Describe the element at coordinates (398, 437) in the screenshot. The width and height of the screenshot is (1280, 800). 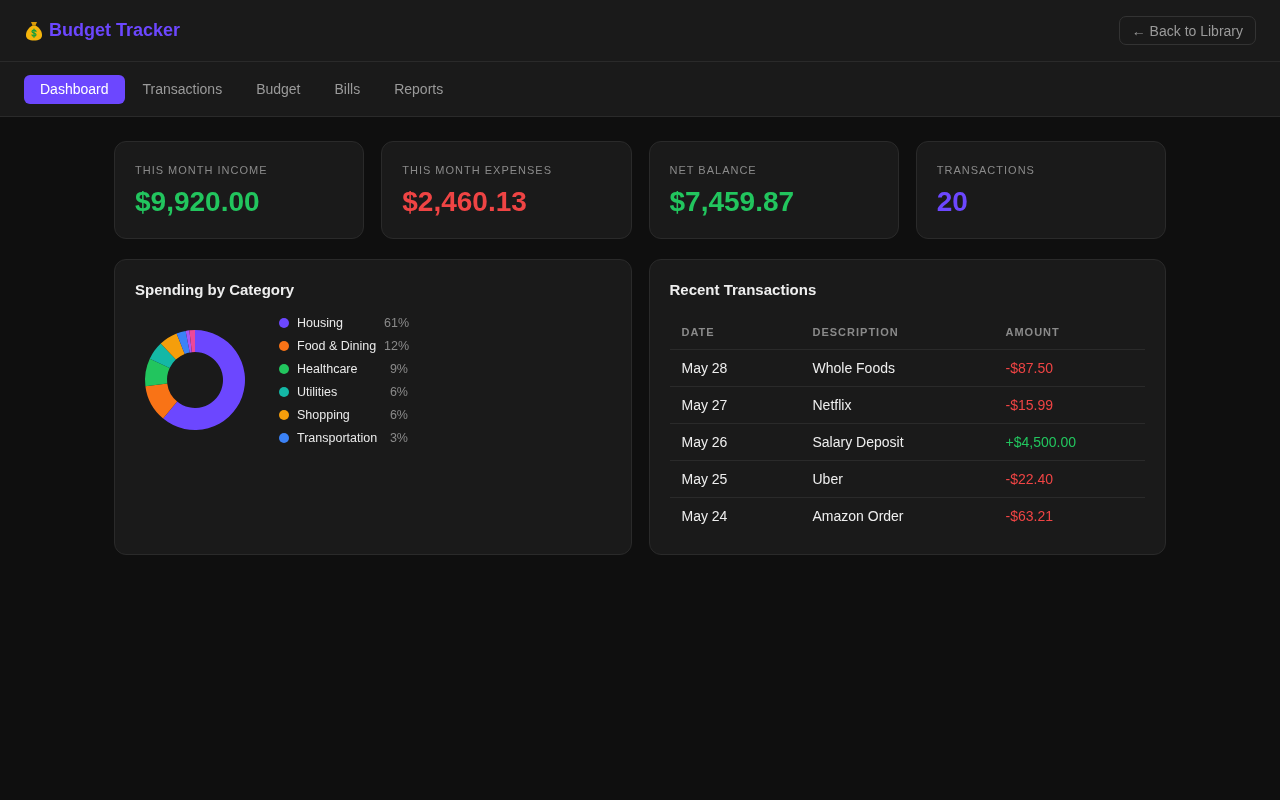
I see `legend-percent: 3%` at that location.